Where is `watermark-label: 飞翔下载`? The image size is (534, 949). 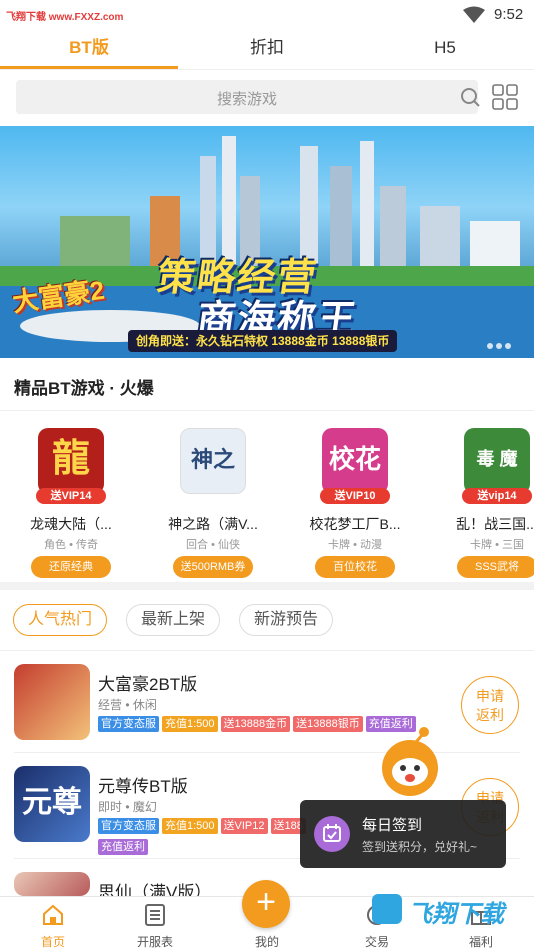
watermark-label: 飞翔下载 is located at coordinates (456, 914).